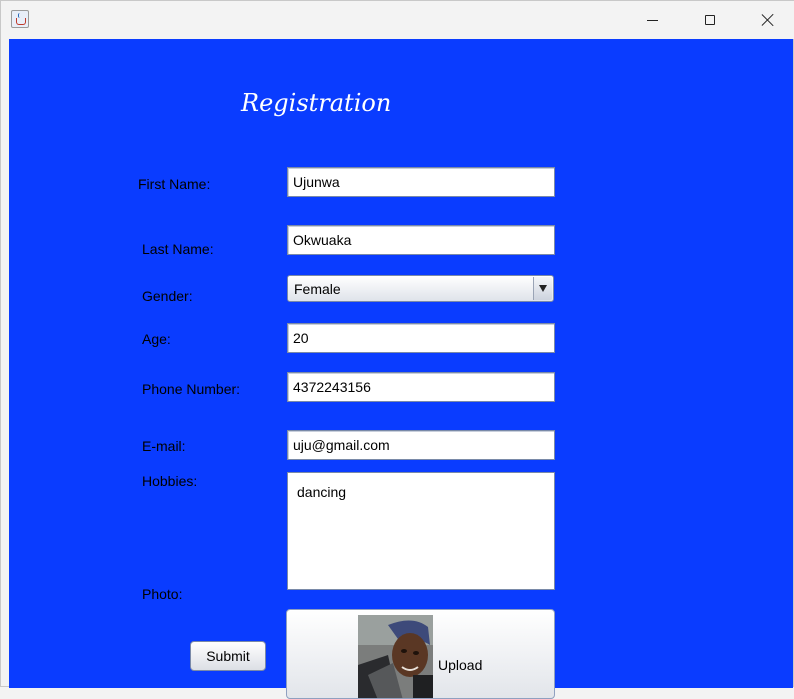  I want to click on minimize-button, so click(652, 20).